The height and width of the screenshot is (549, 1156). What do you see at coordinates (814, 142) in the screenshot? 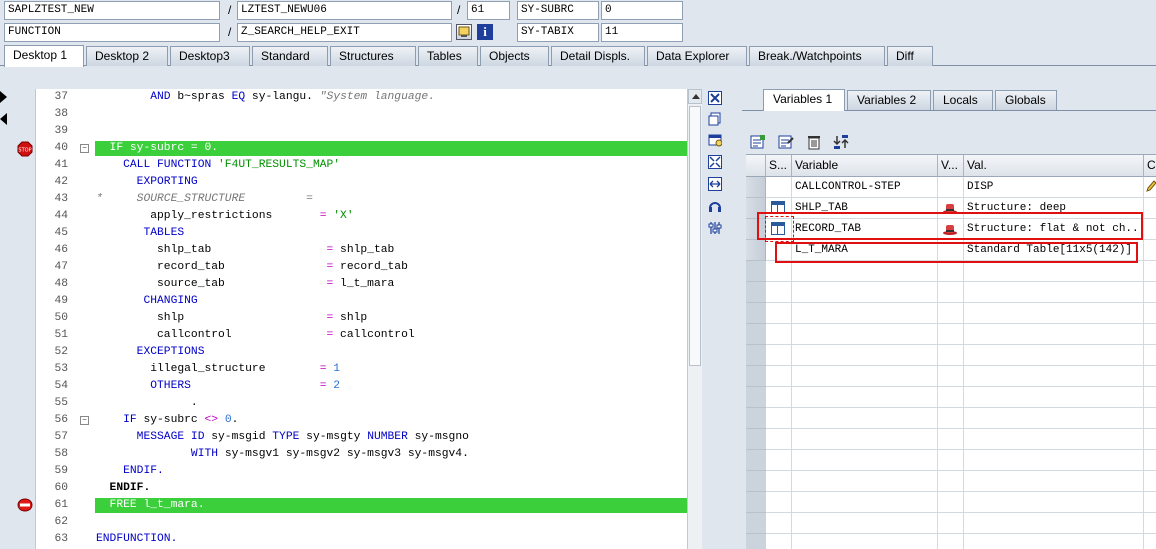
I see `delete-icon` at bounding box center [814, 142].